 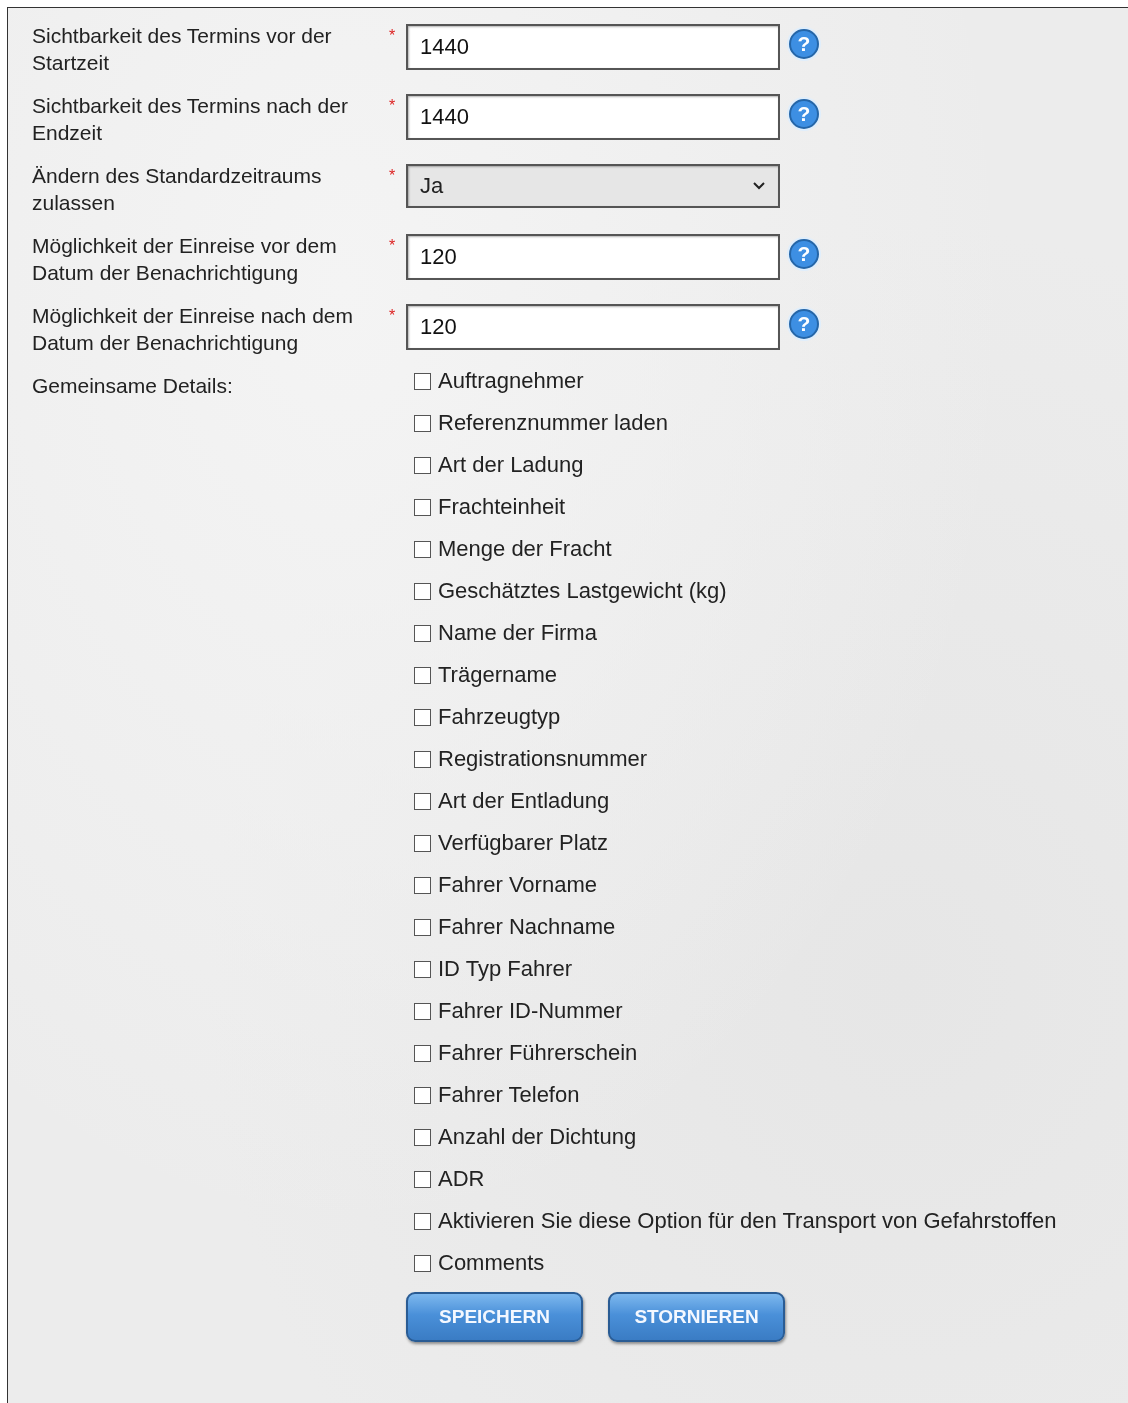 What do you see at coordinates (185, 259) in the screenshot?
I see `field-label: Möglichkeit der Einreise vor dem Datum der Benachrichtigung` at bounding box center [185, 259].